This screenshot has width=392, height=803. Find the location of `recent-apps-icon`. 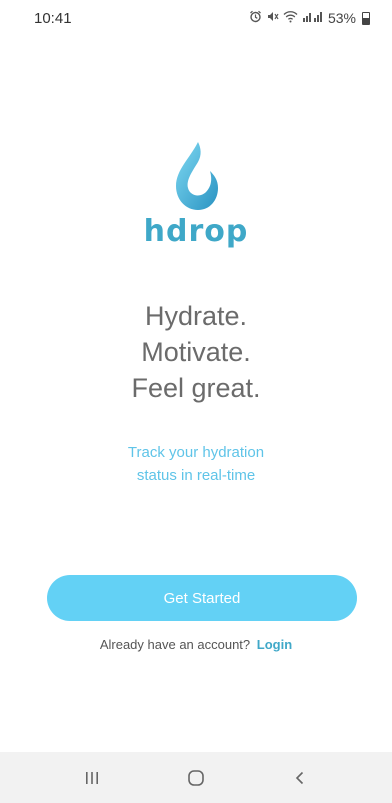

recent-apps-icon is located at coordinates (92, 777).